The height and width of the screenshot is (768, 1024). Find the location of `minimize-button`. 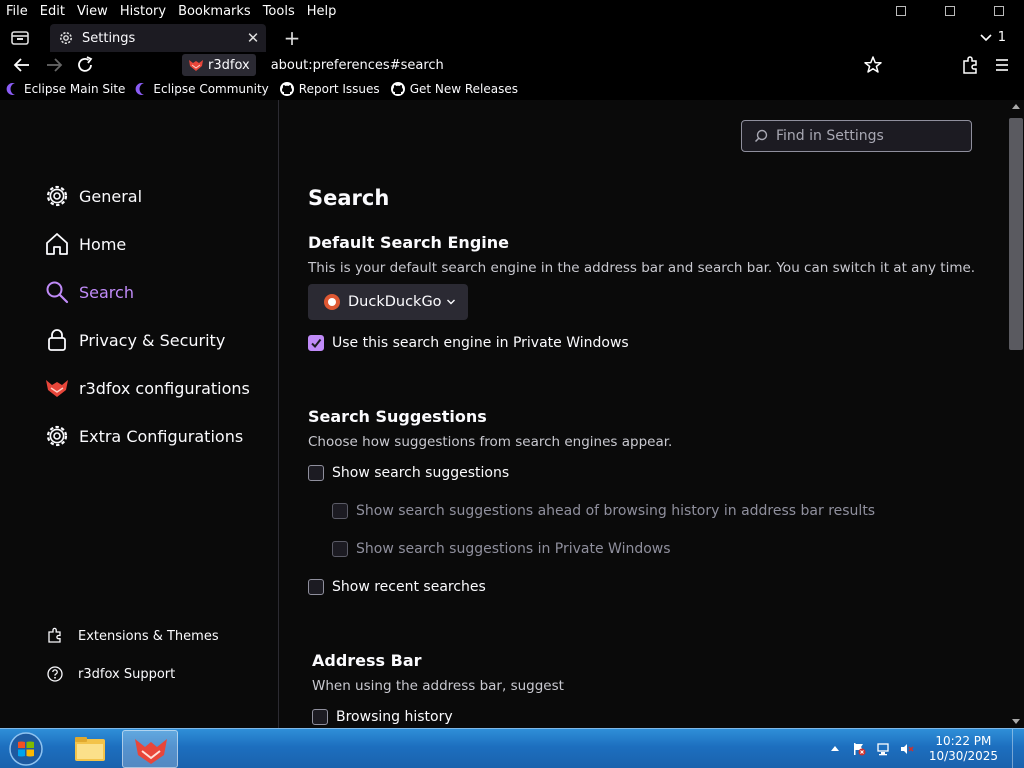

minimize-button is located at coordinates (901, 11).